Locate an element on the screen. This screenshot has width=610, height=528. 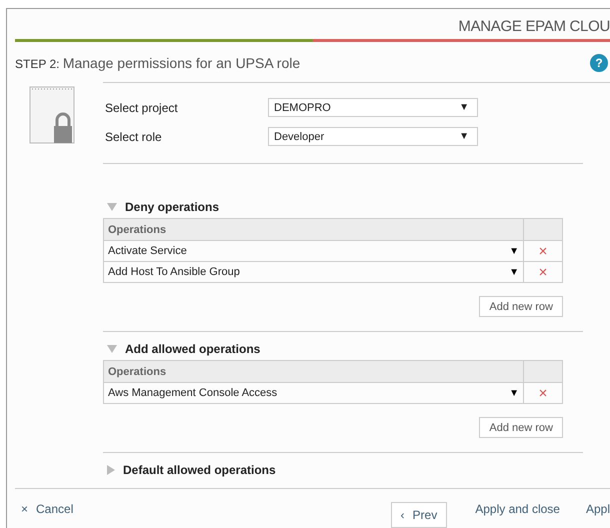
field-label: Select project is located at coordinates (141, 107).